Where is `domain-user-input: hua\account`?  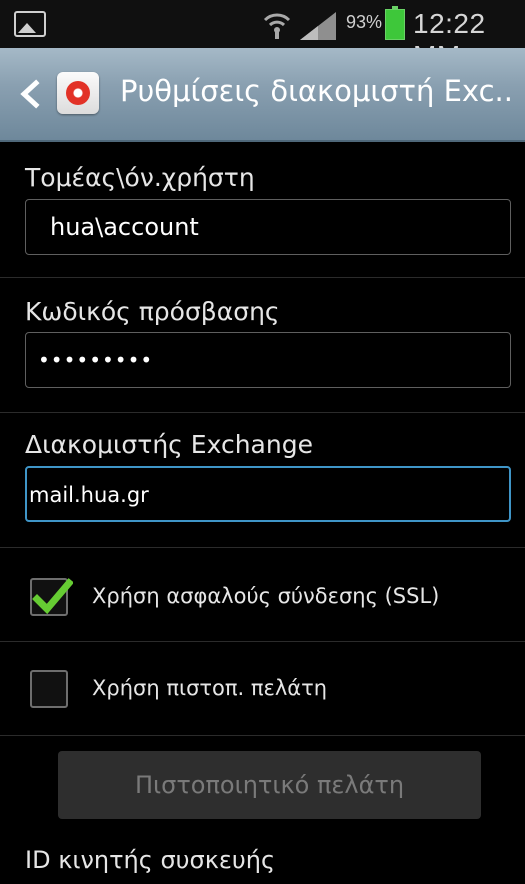
domain-user-input: hua\account is located at coordinates (268, 227).